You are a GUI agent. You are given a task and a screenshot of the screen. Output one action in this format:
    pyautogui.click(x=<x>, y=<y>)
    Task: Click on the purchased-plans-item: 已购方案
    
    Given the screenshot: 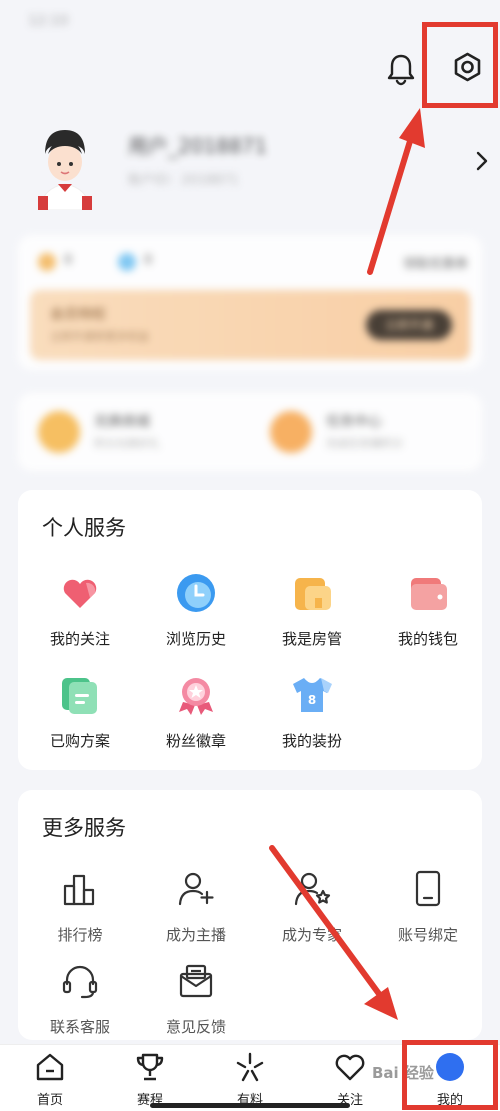 What is the action you would take?
    pyautogui.click(x=80, y=719)
    